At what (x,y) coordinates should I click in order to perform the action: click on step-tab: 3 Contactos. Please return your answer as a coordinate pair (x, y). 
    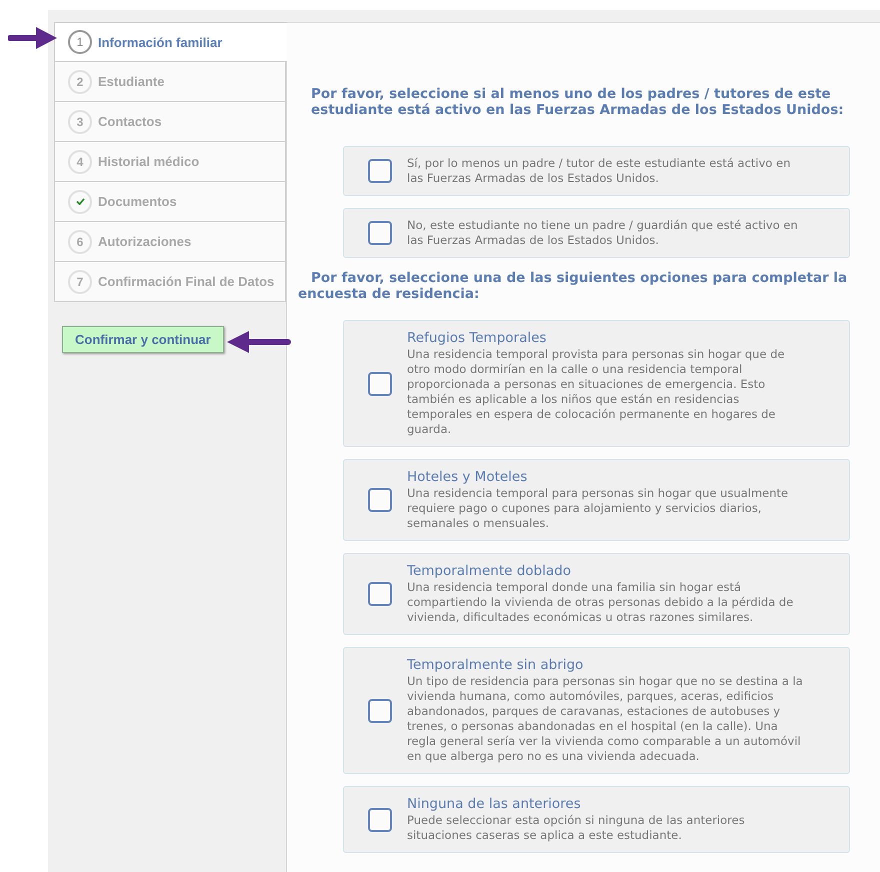
    Looking at the image, I should click on (170, 122).